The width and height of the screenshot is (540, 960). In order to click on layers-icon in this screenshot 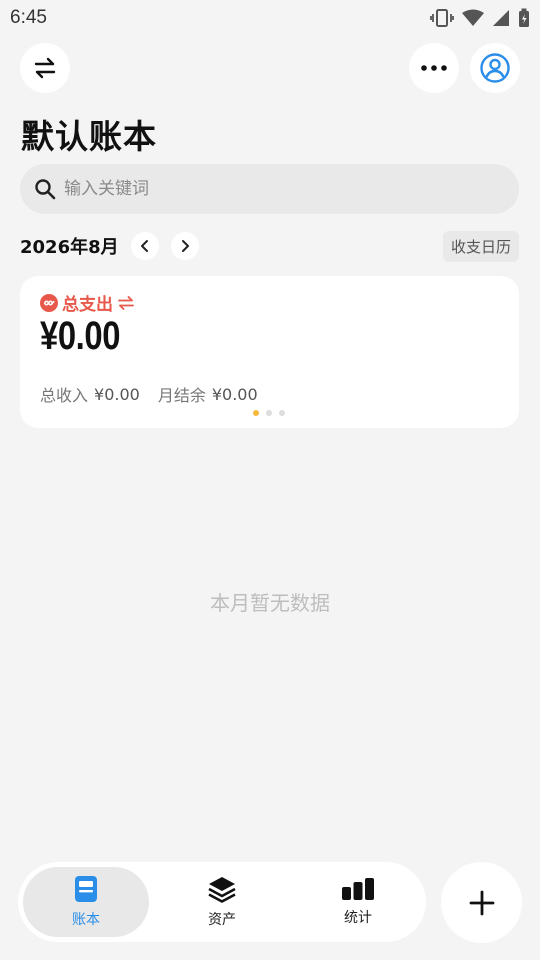, I will do `click(222, 890)`.